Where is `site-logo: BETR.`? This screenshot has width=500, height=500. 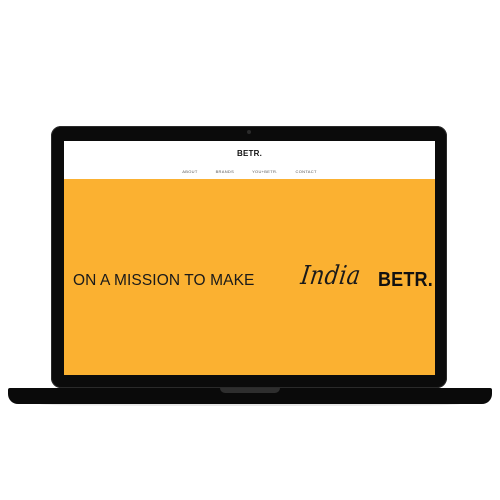 site-logo: BETR. is located at coordinates (249, 153).